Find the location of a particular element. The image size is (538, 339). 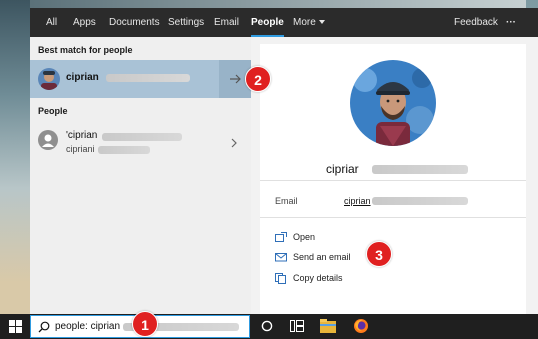

callout-2: 2 is located at coordinates (258, 79).